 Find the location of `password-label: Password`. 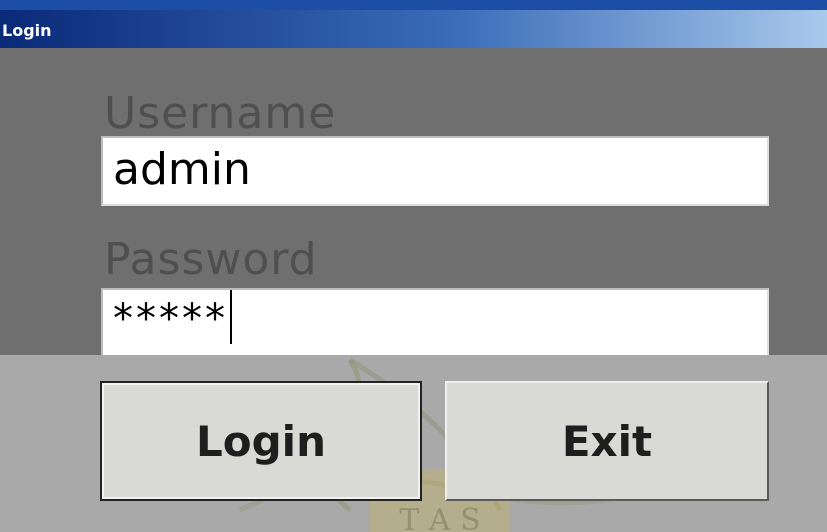

password-label: Password is located at coordinates (211, 259).